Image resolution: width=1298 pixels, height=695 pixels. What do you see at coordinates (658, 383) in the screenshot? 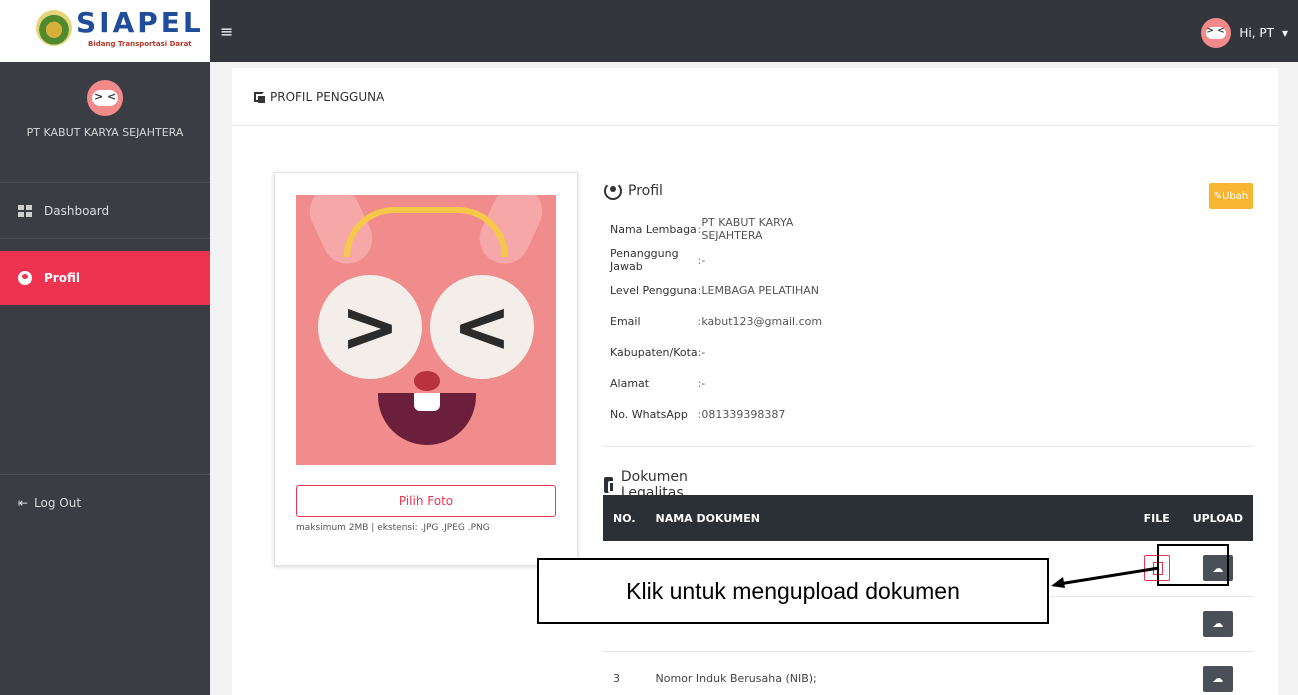
I see `info-row: Alamat: -` at bounding box center [658, 383].